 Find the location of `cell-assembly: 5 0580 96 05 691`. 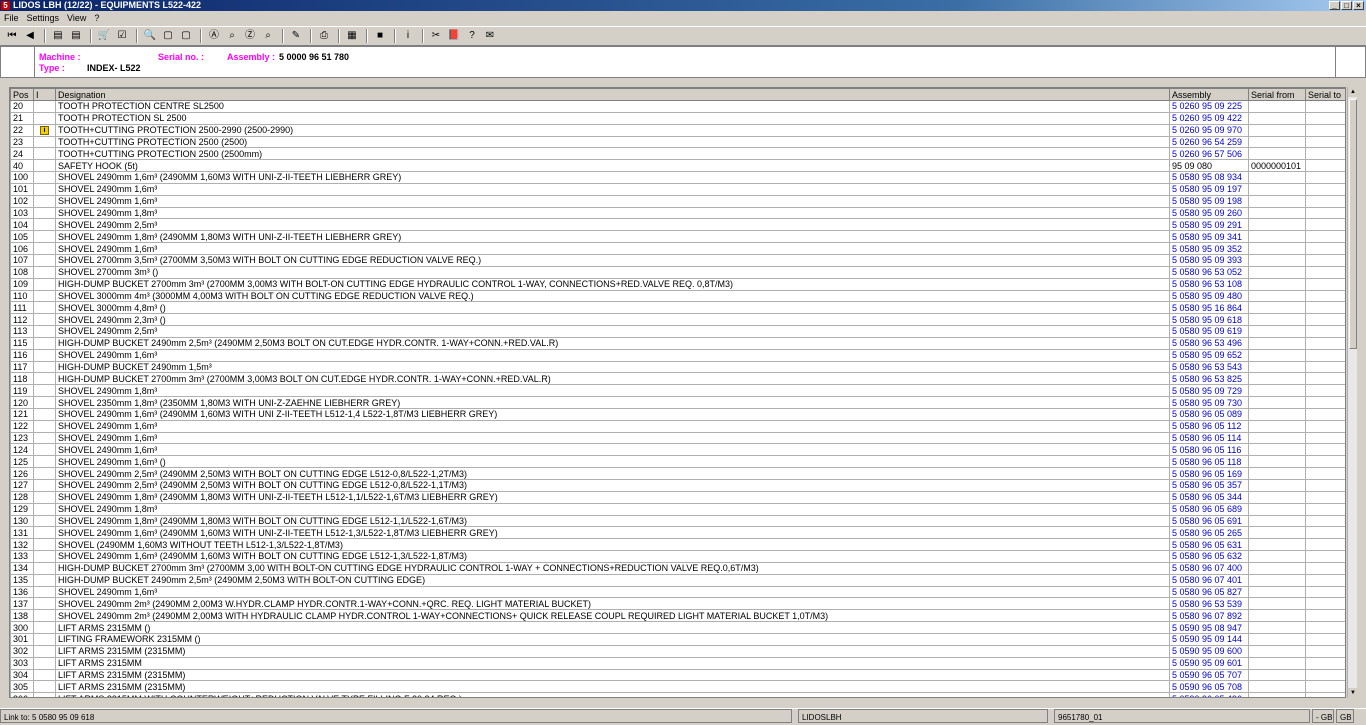

cell-assembly: 5 0580 96 05 691 is located at coordinates (1209, 521).